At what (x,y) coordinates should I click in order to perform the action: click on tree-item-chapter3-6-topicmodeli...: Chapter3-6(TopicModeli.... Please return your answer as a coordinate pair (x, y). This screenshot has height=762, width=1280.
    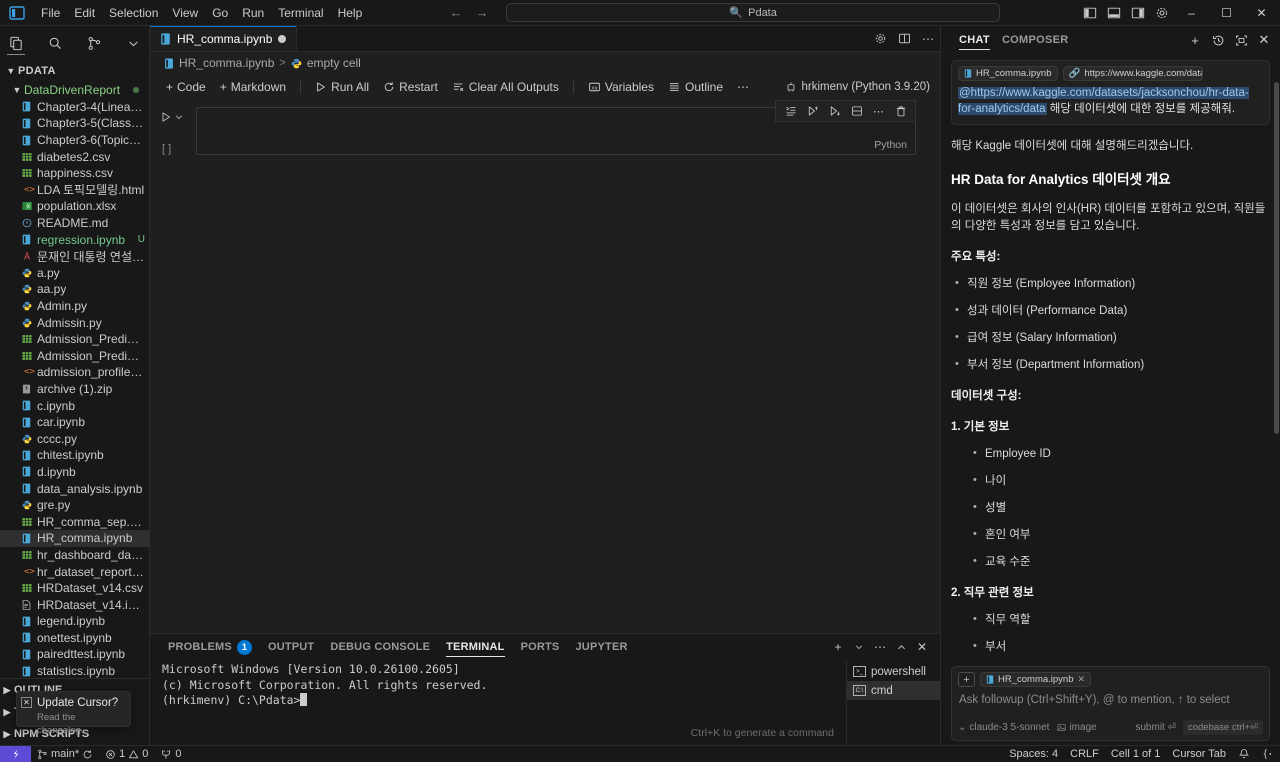
    Looking at the image, I should click on (74, 140).